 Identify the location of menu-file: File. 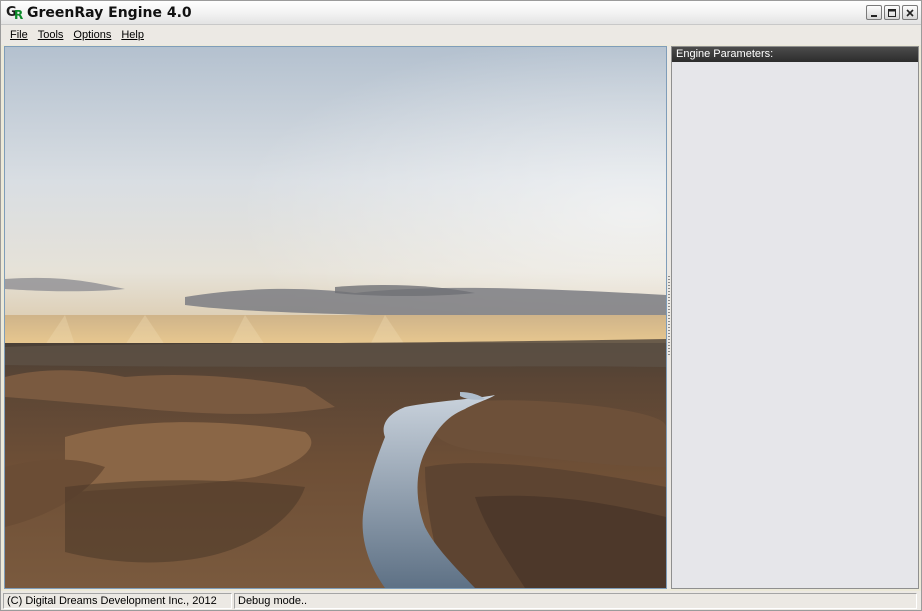
(19, 35).